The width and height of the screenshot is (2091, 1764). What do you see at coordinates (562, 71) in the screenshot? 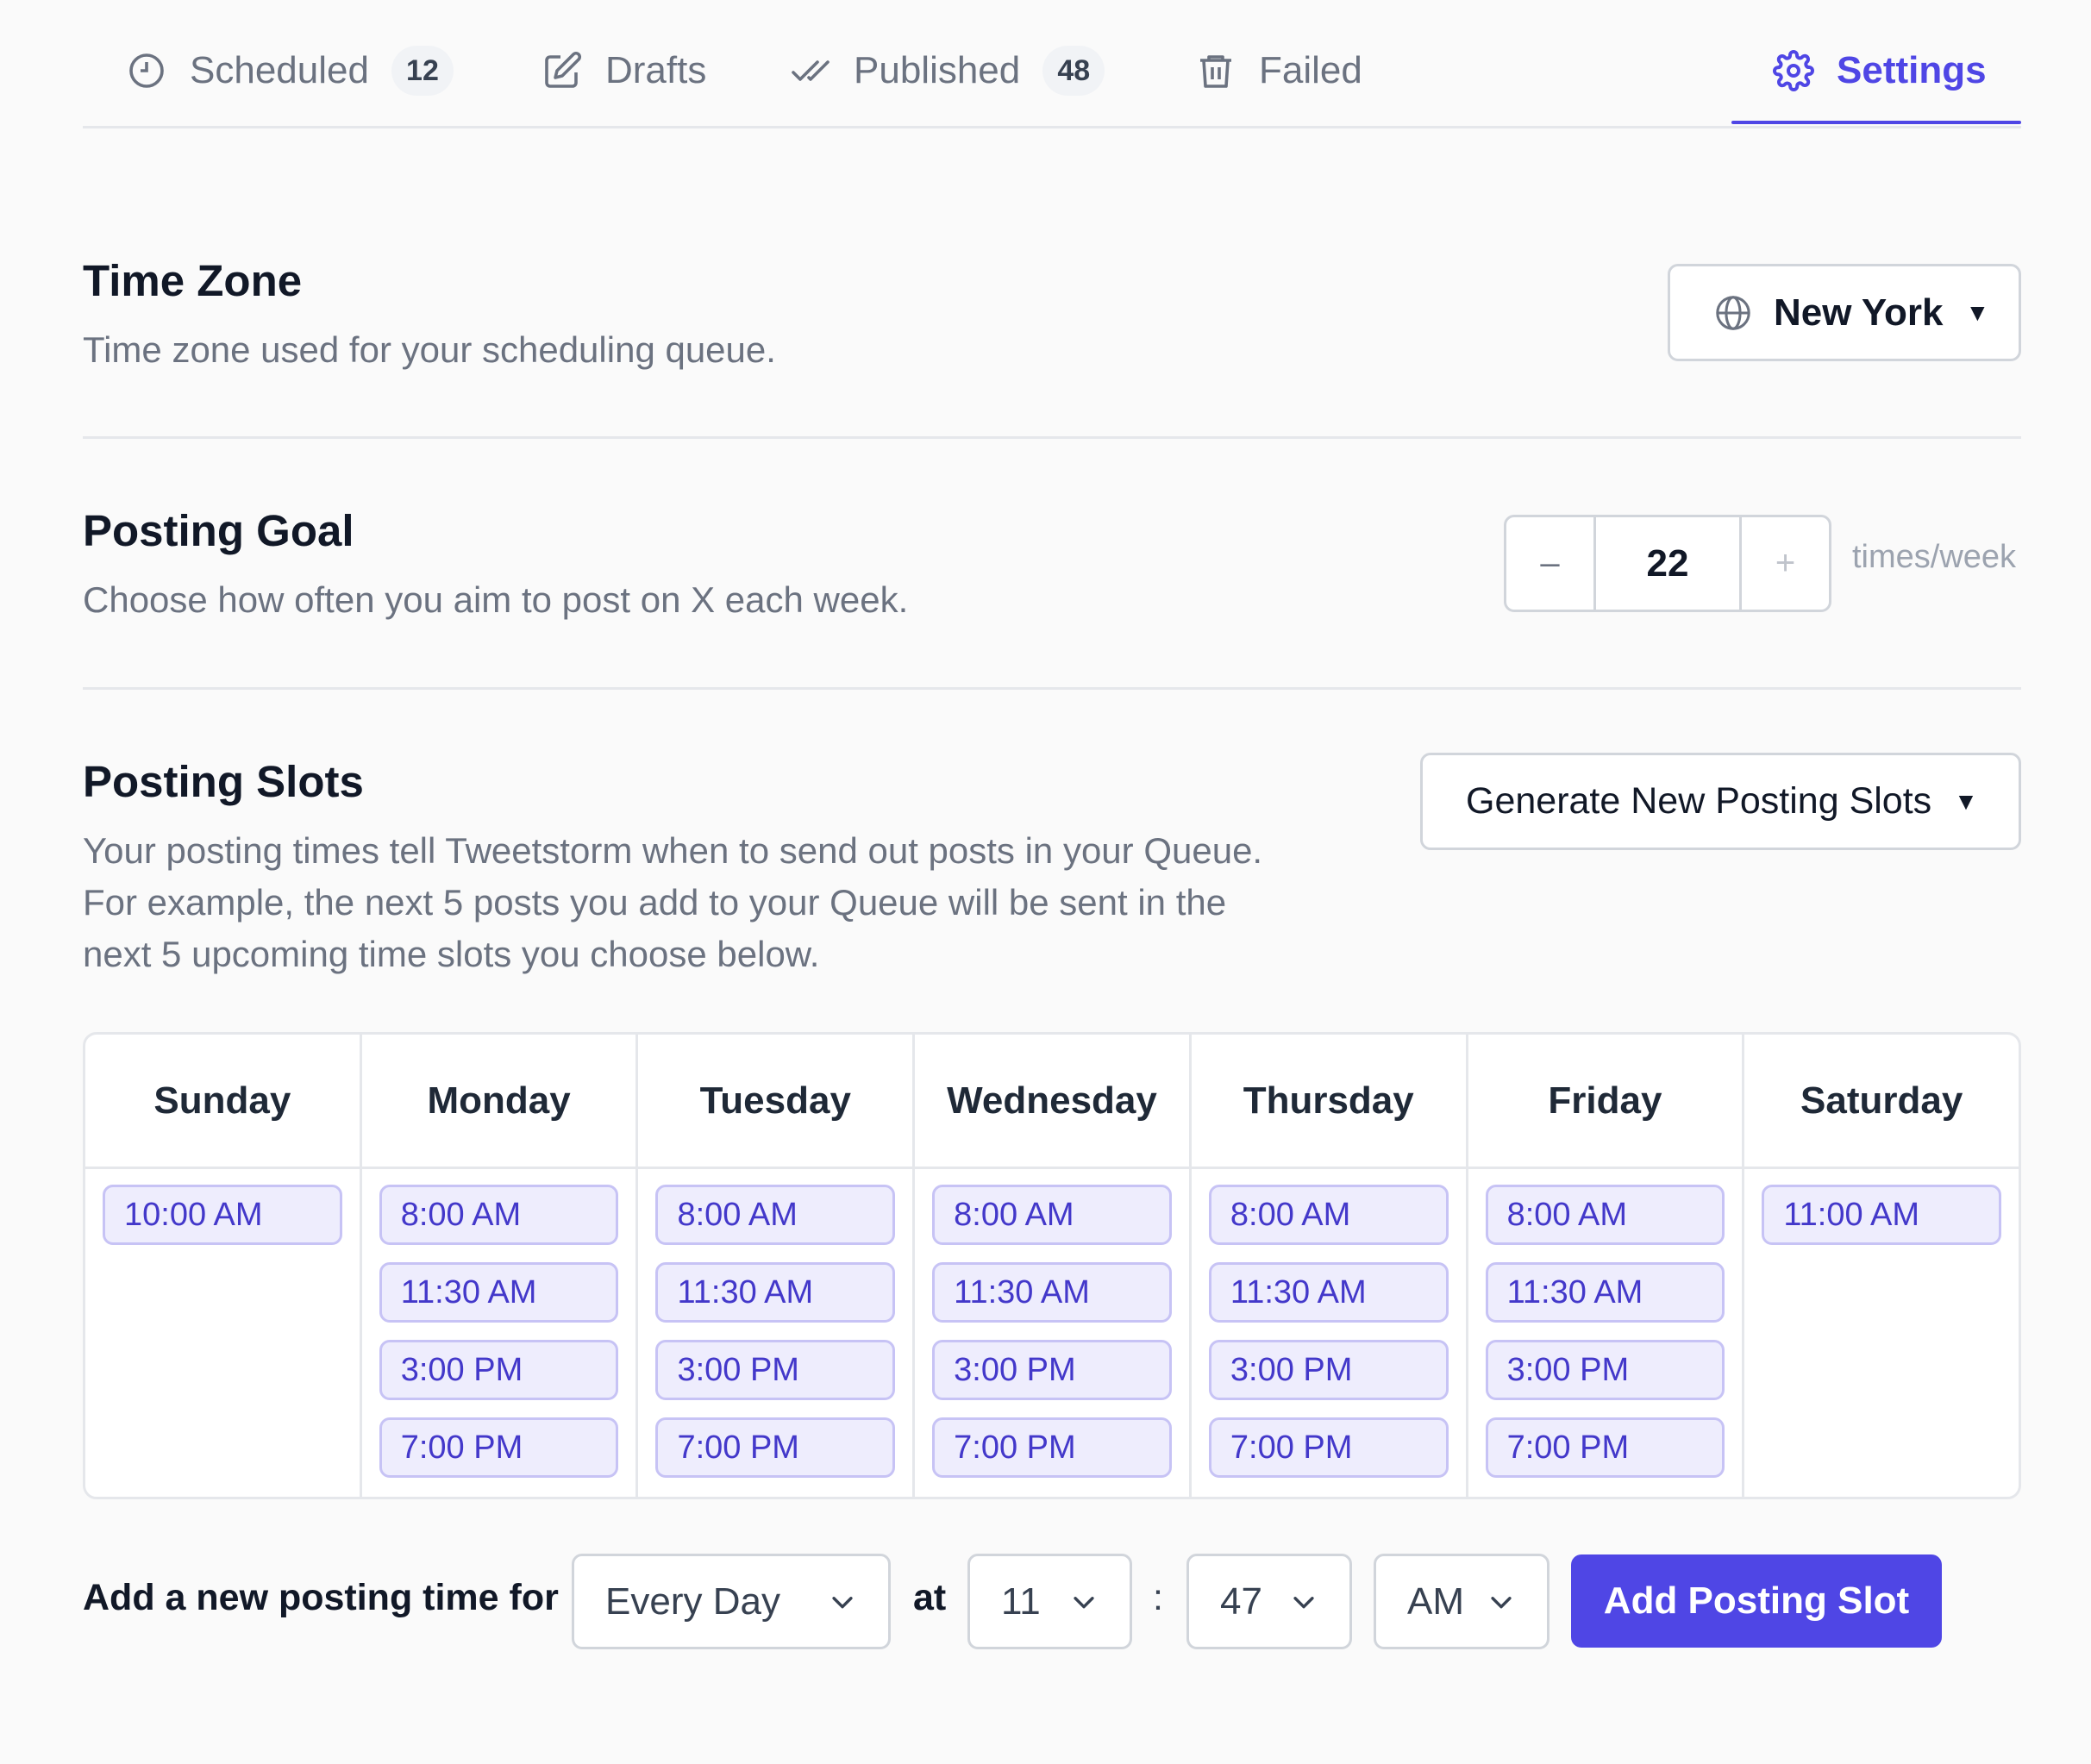
I see `edit-icon` at bounding box center [562, 71].